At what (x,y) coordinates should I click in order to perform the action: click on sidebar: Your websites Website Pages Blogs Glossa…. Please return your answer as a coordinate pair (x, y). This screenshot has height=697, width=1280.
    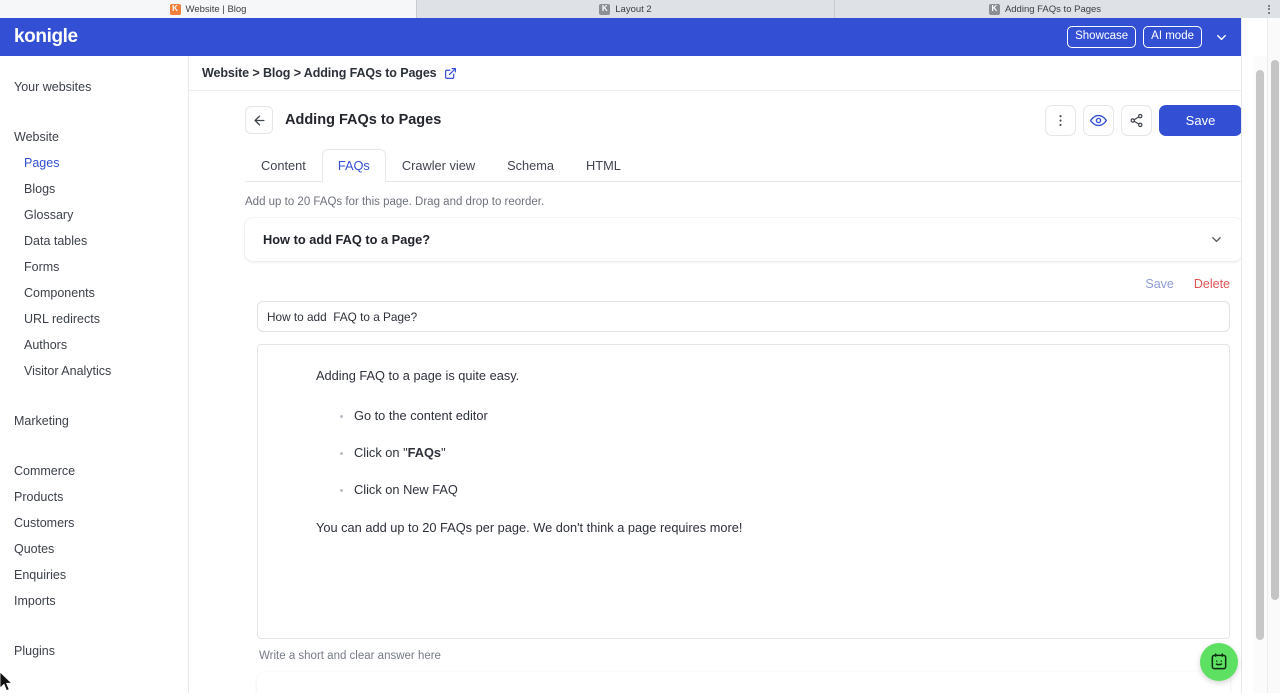
    Looking at the image, I should click on (94, 374).